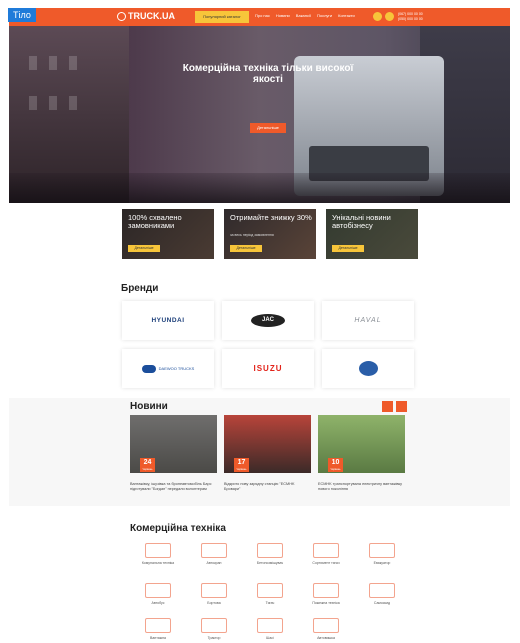 This screenshot has width=520, height=643. What do you see at coordinates (22, 15) in the screenshot?
I see `element-tag: Тіло` at bounding box center [22, 15].